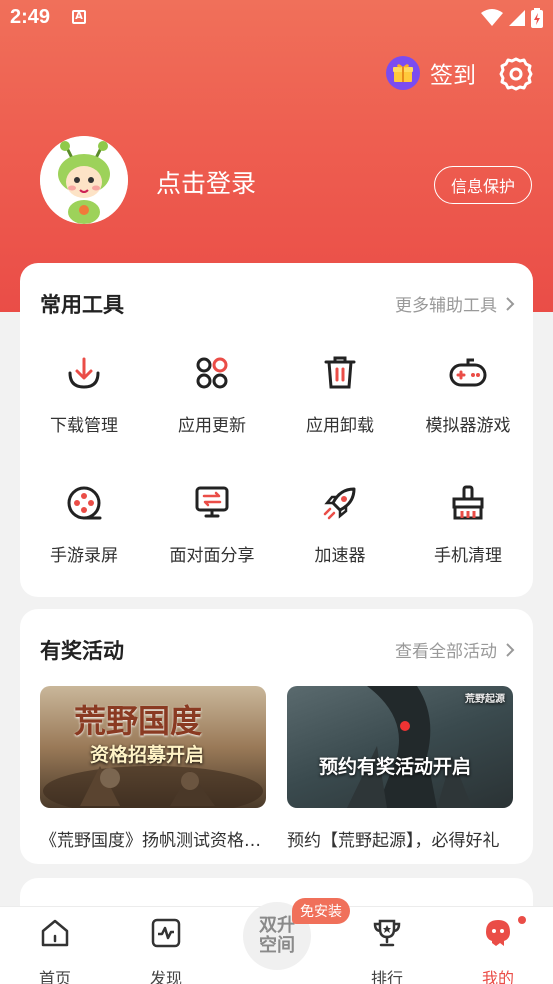 This screenshot has height=984, width=553. What do you see at coordinates (340, 426) in the screenshot?
I see `tool-label: 应用卸载` at bounding box center [340, 426].